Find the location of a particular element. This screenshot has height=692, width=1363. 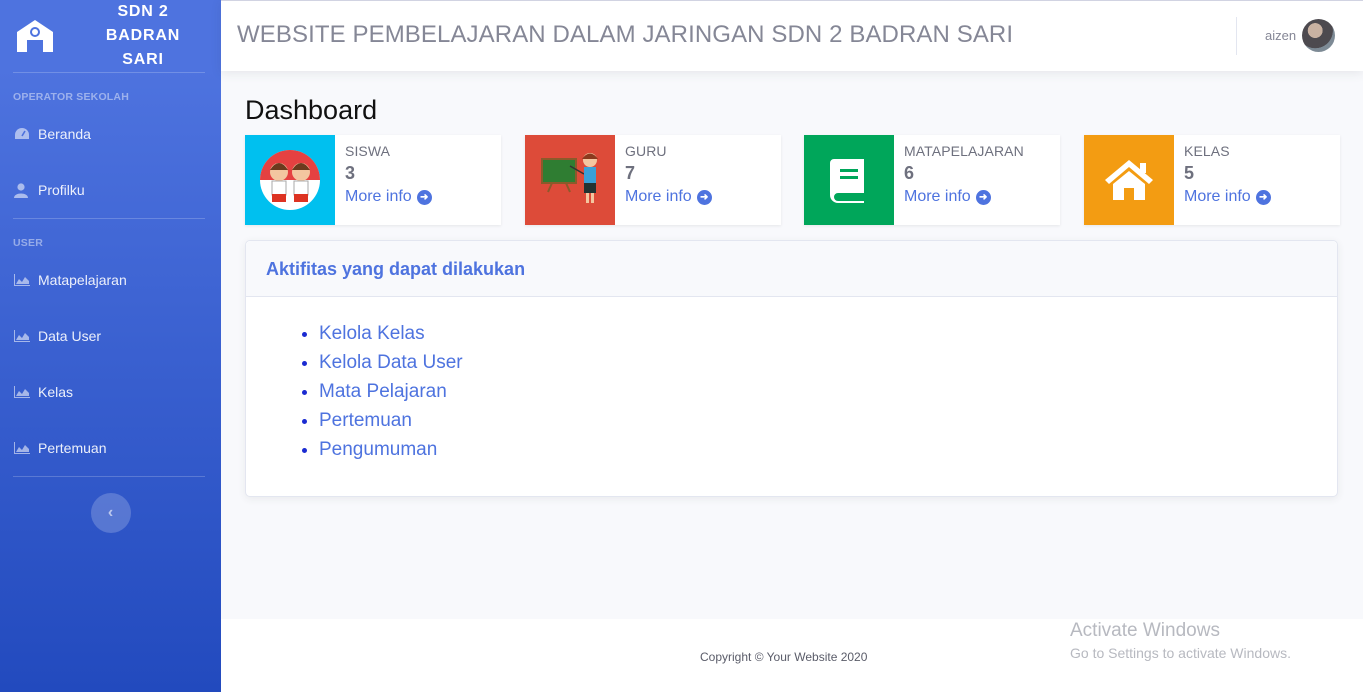

home-icon is located at coordinates (1129, 180).